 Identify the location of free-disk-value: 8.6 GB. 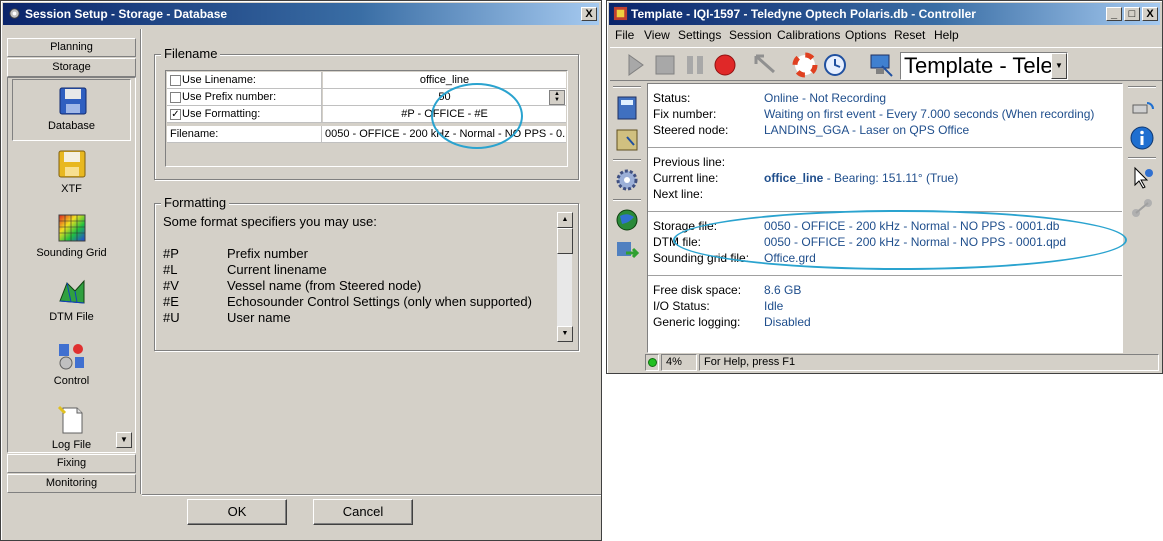
(783, 290).